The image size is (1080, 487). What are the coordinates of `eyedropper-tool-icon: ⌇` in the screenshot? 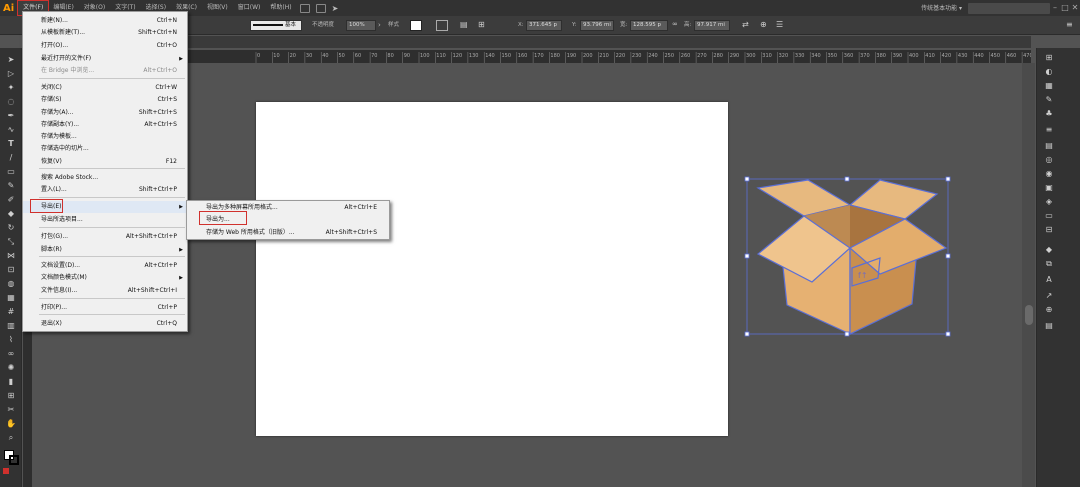 It's located at (11, 340).